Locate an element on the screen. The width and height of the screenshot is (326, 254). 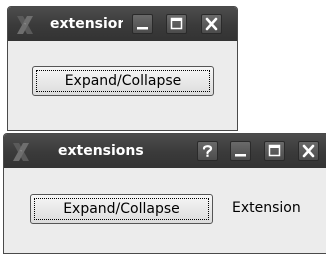
extension-label: Extension is located at coordinates (266, 208).